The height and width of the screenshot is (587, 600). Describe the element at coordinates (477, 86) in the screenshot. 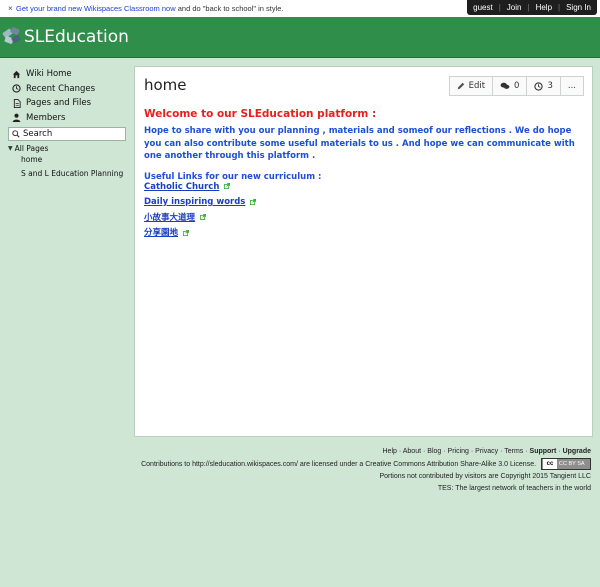

I see `edit-label: Edit` at that location.